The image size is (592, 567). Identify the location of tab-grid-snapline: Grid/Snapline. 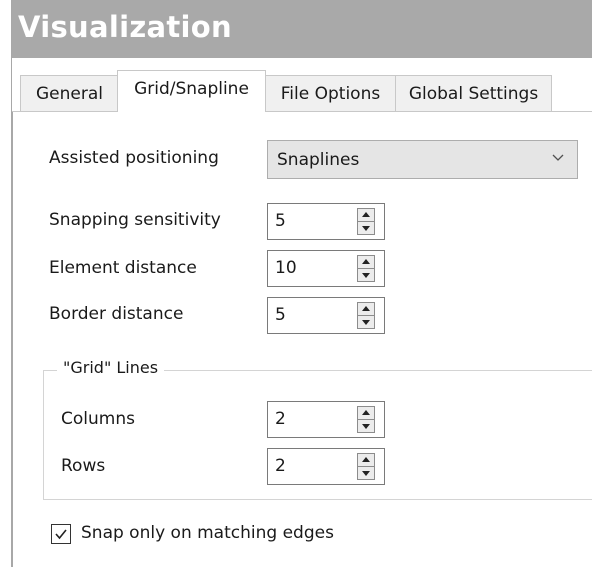
(191, 91).